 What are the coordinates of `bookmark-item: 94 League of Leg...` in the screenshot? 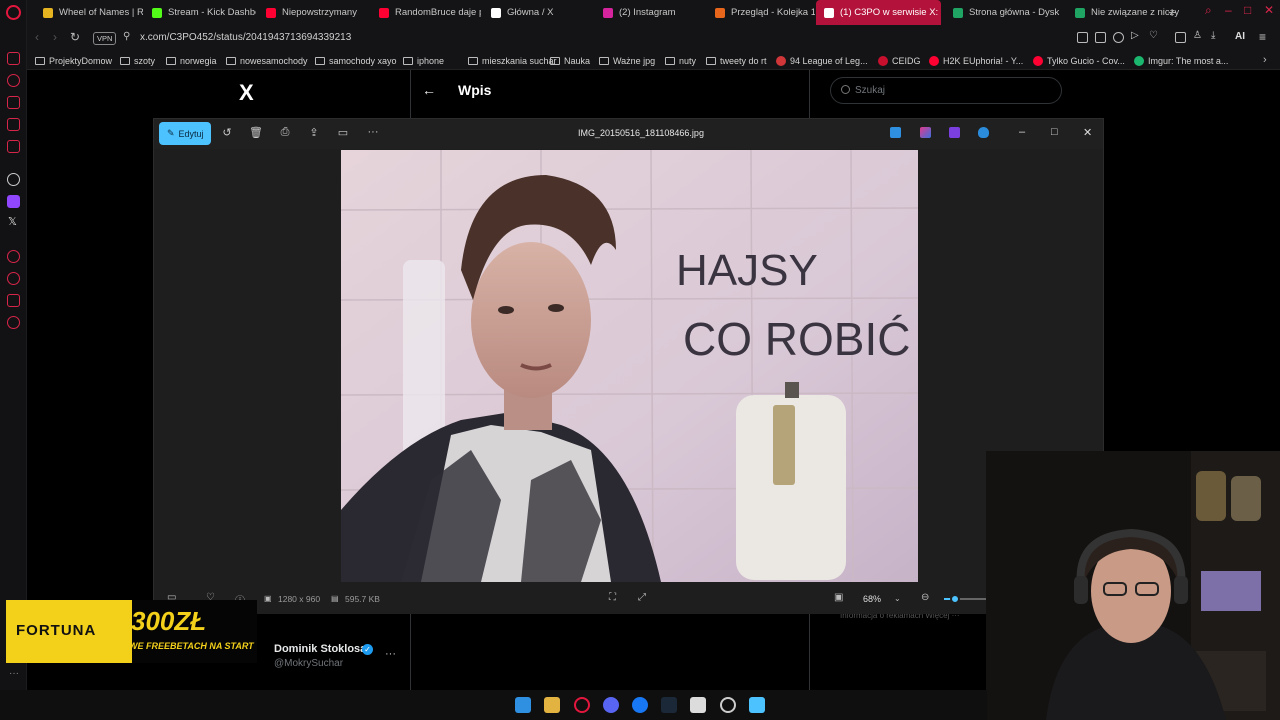 It's located at (822, 60).